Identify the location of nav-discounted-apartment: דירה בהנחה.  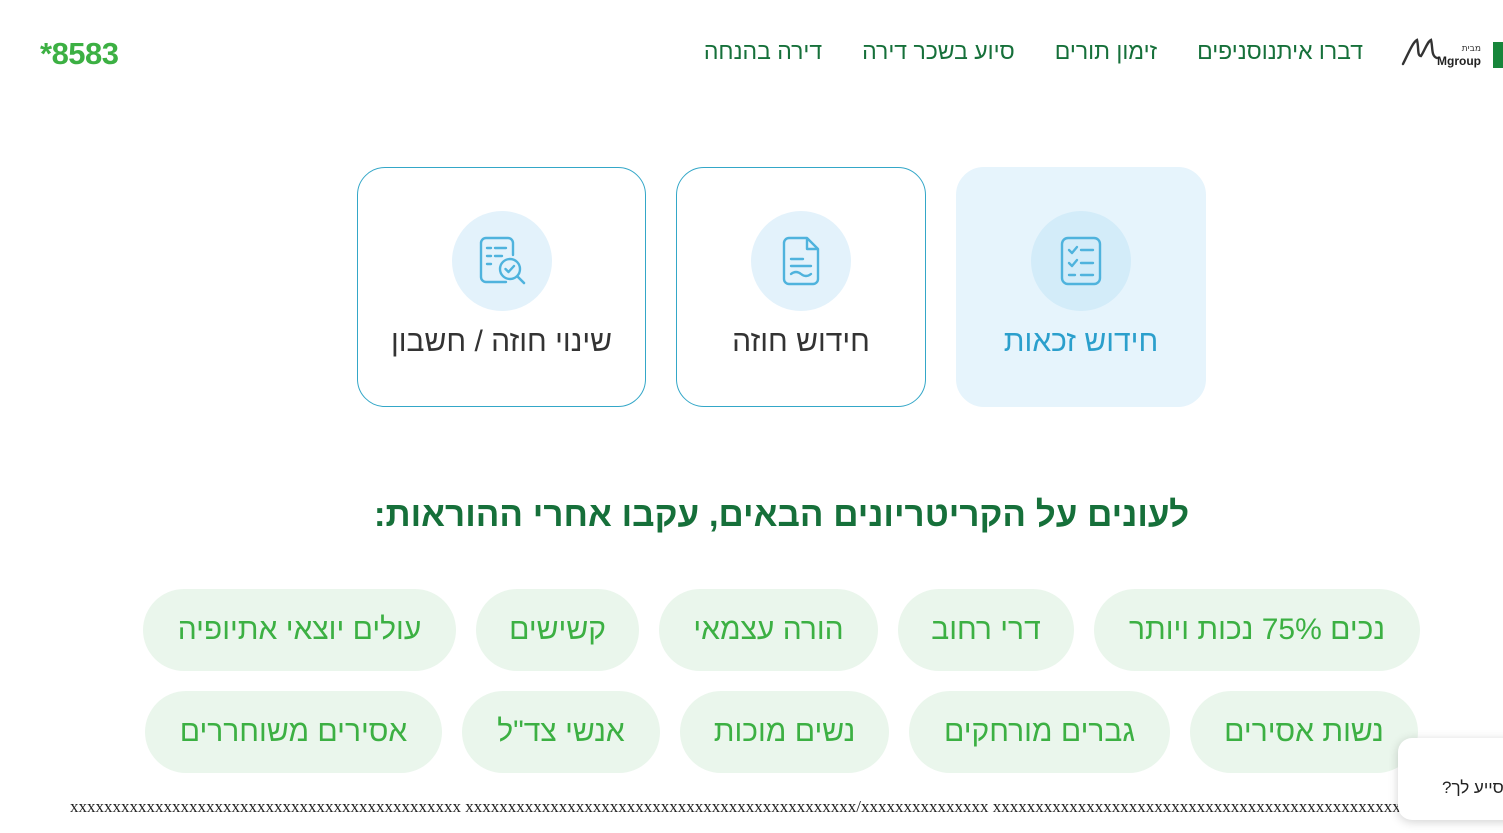
(763, 51).